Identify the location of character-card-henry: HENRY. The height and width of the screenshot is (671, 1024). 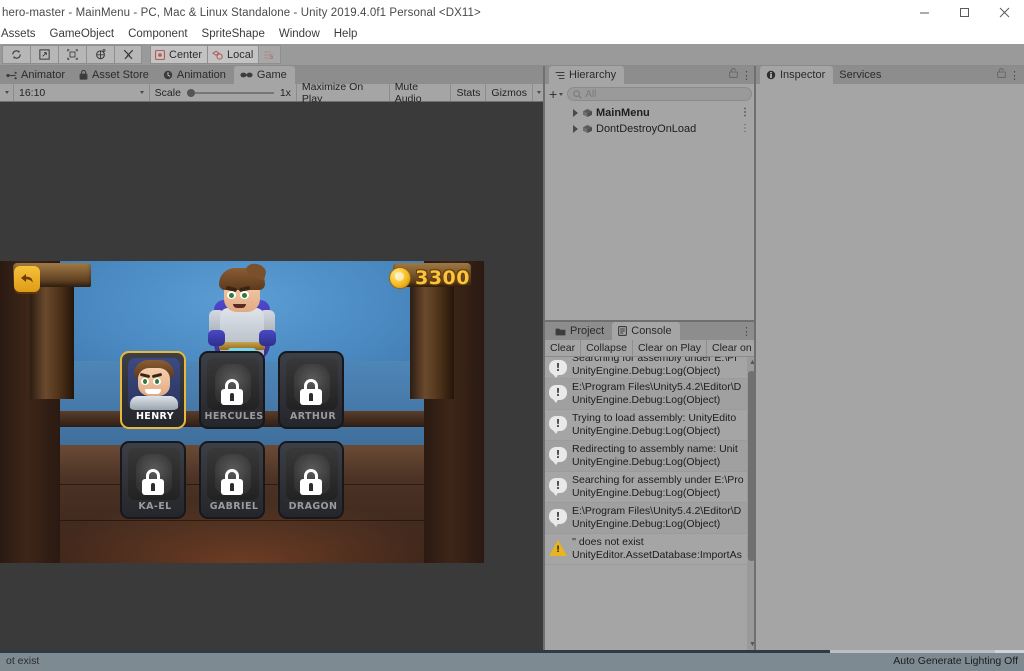
(153, 390).